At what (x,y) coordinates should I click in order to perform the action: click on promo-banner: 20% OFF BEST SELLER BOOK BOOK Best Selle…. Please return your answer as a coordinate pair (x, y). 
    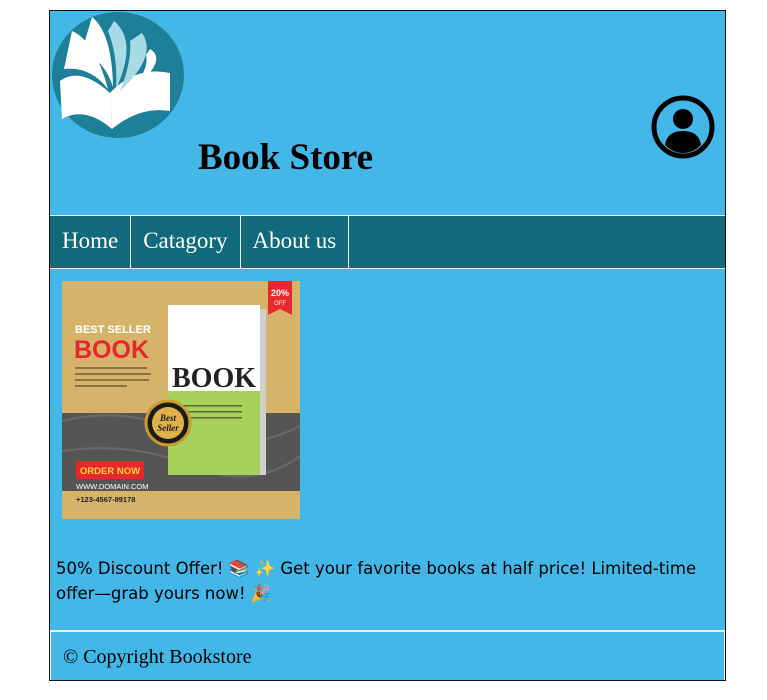
    Looking at the image, I should click on (181, 400).